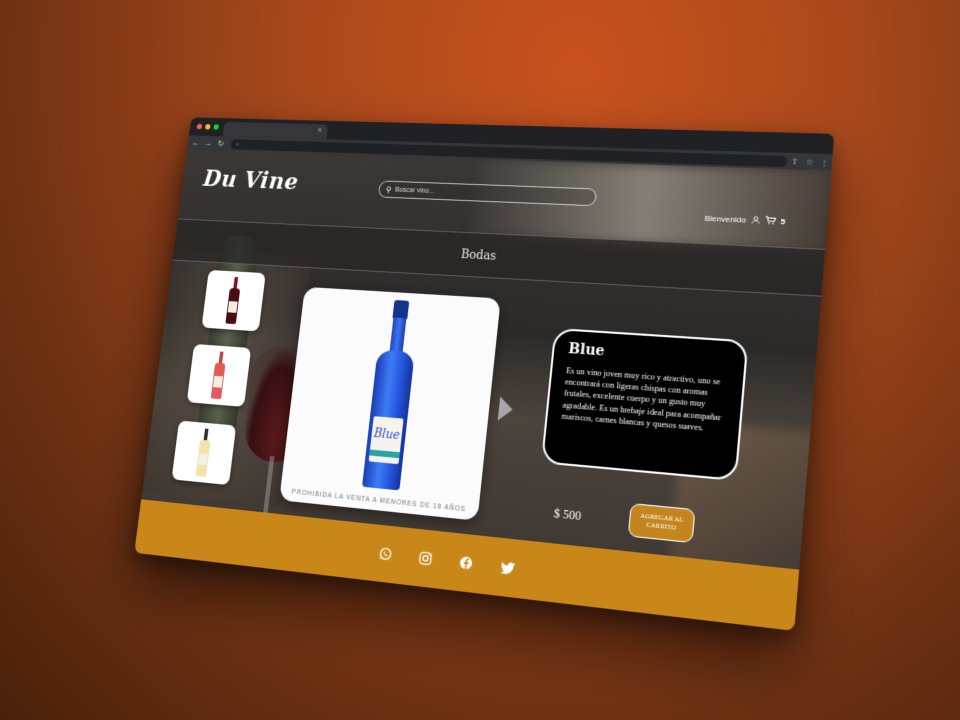 Image resolution: width=960 pixels, height=720 pixels. I want to click on cart-icon, so click(770, 221).